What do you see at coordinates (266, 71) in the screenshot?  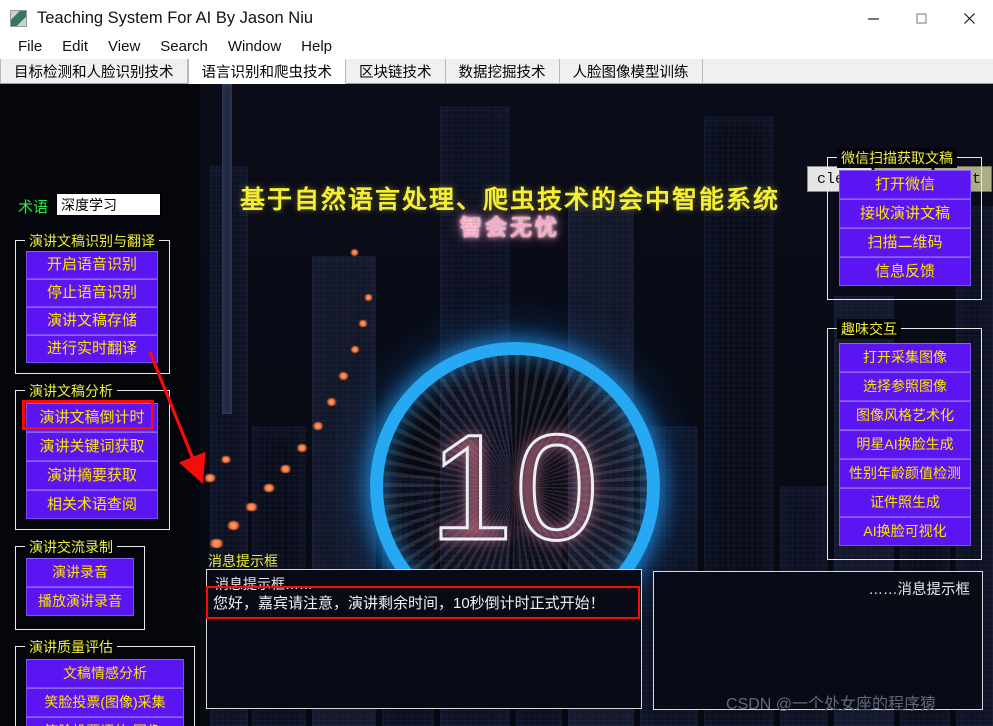 I see `tab-speech-crawler: 语言识别和爬虫技术` at bounding box center [266, 71].